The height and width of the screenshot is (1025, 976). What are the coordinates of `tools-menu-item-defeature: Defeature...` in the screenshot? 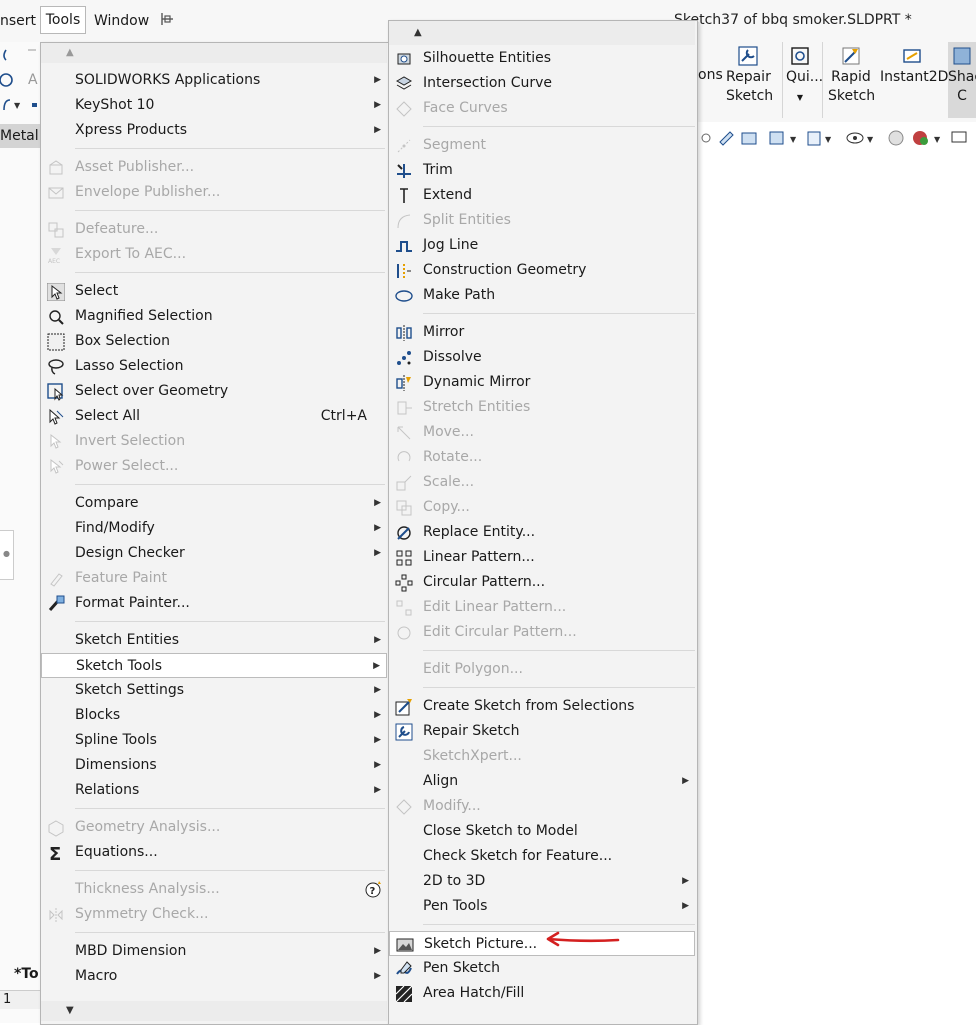 It's located at (214, 229).